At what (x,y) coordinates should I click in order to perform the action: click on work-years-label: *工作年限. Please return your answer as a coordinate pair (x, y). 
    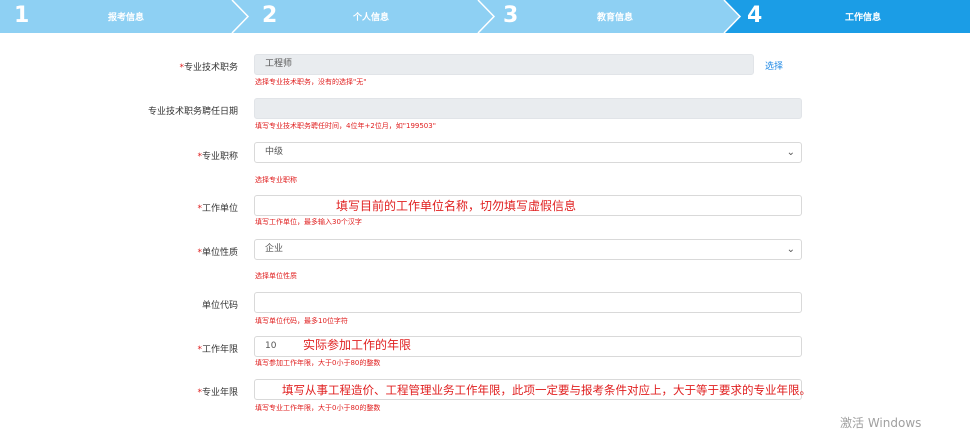
    Looking at the image, I should click on (217, 350).